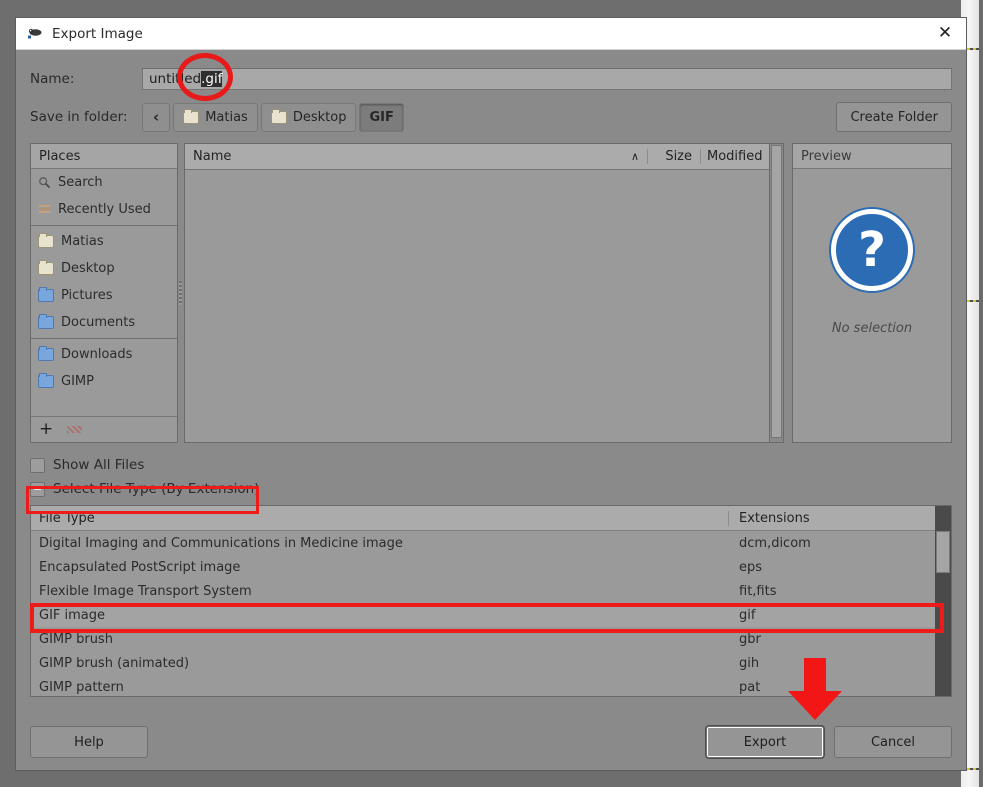 This screenshot has height=787, width=983. I want to click on preview-panel: Preview ? No selection, so click(872, 293).